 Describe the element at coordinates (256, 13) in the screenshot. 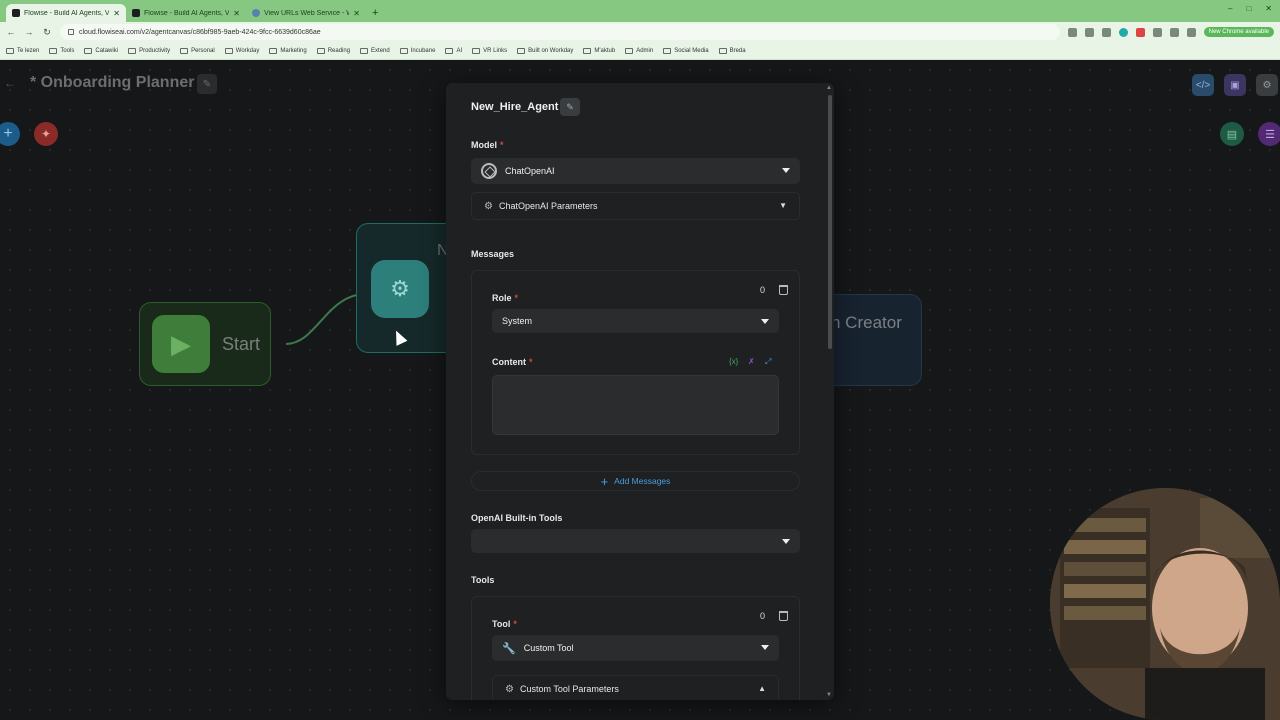

I see `globe-icon` at that location.